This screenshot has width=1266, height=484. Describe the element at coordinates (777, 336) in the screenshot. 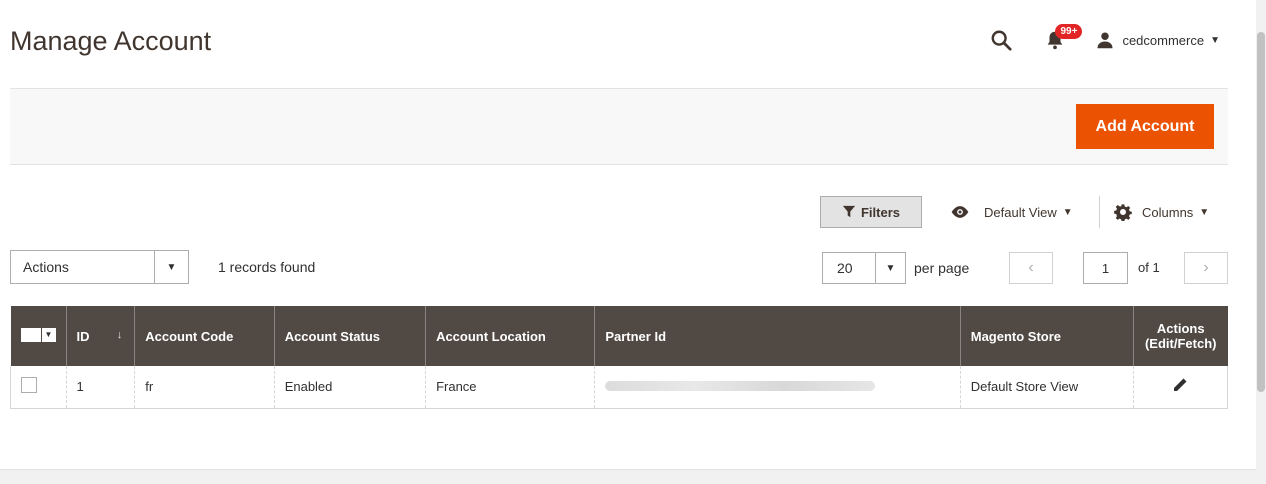

I see `column-header-partner-id: Partner Id` at that location.